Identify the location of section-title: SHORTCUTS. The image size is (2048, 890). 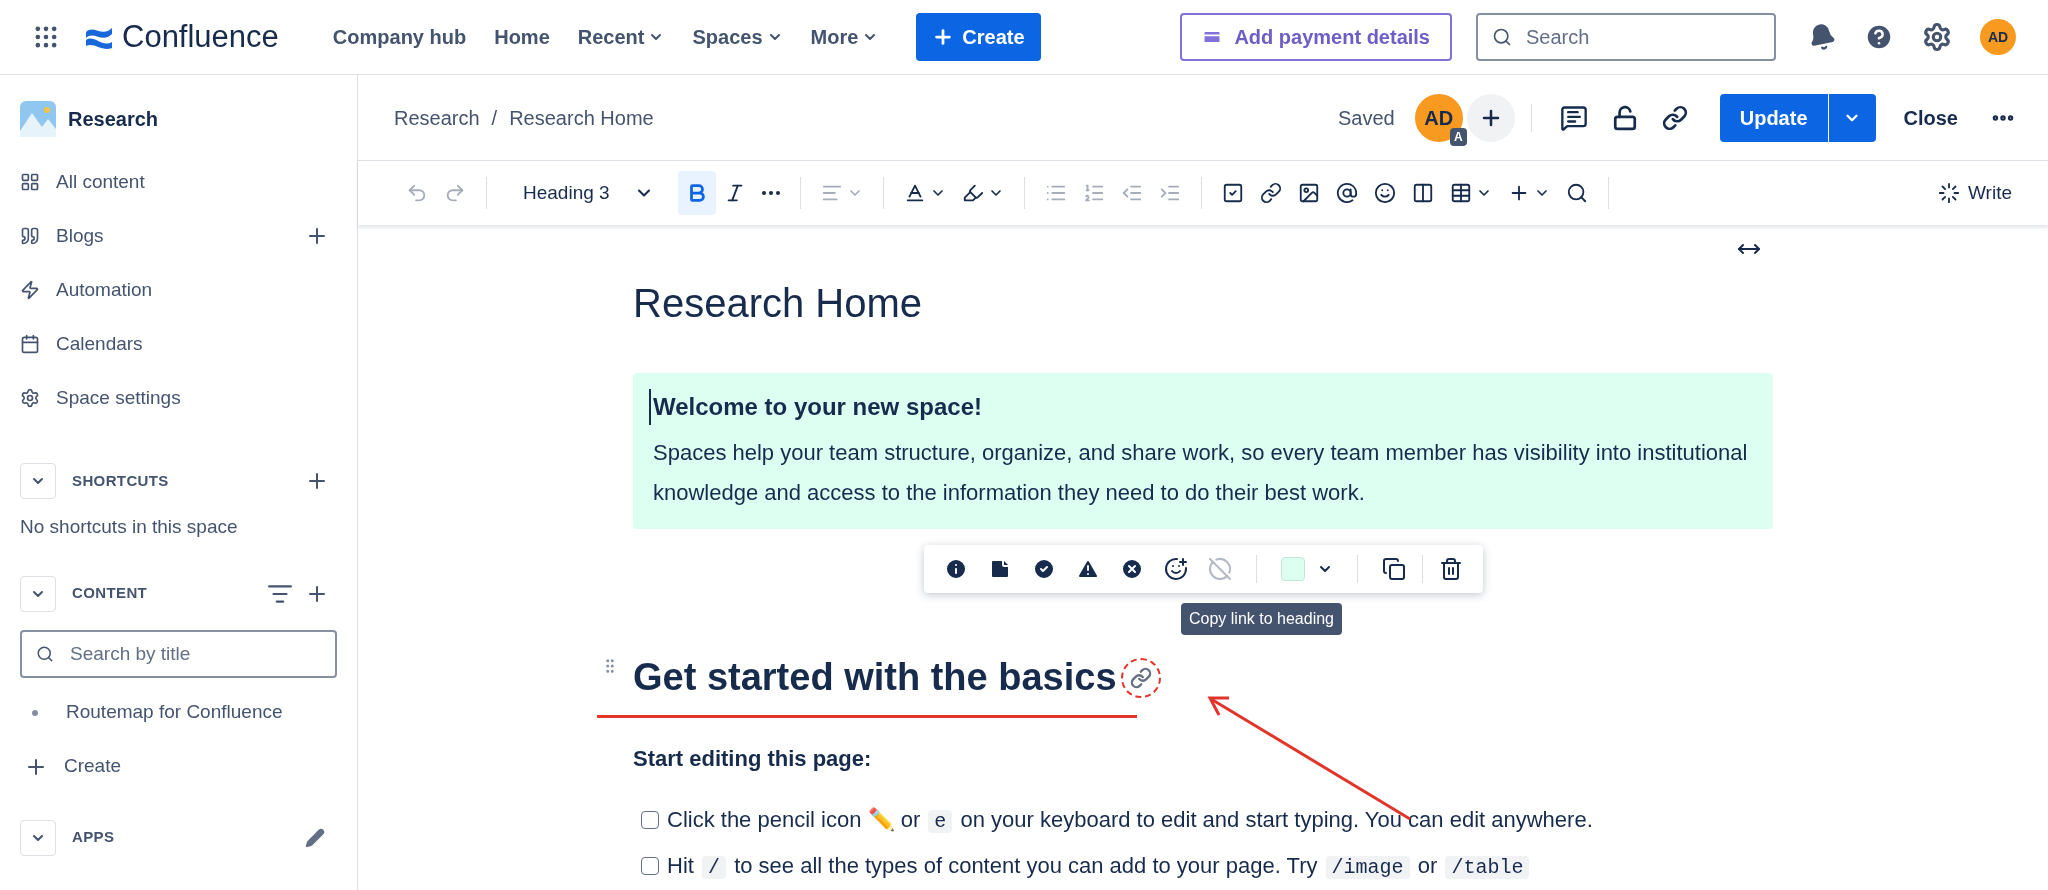
(121, 480).